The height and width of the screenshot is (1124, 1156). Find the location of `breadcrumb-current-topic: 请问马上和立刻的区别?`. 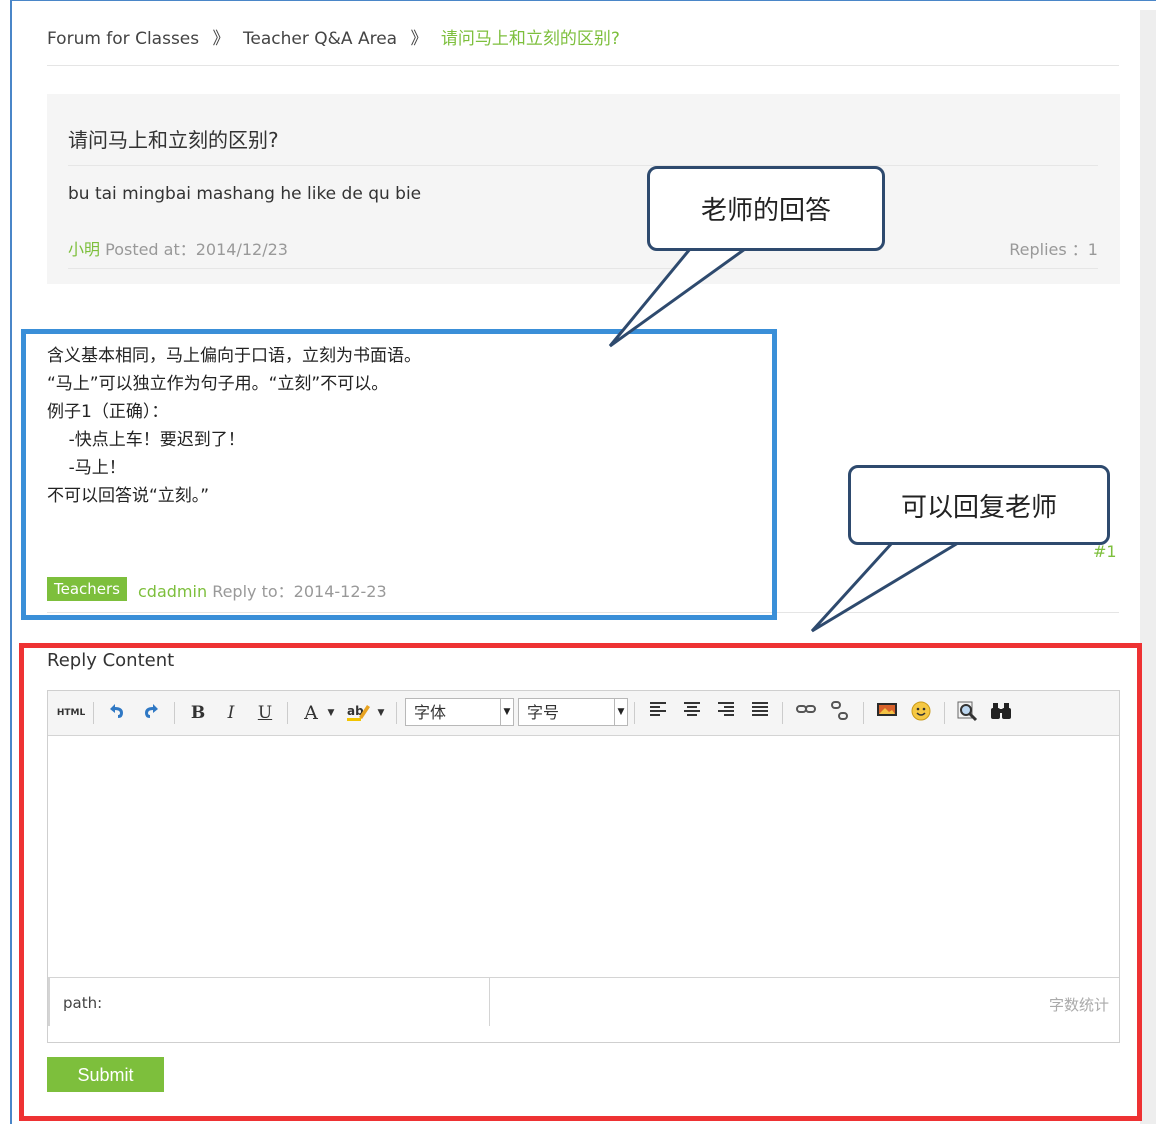

breadcrumb-current-topic: 请问马上和立刻的区别? is located at coordinates (530, 39).